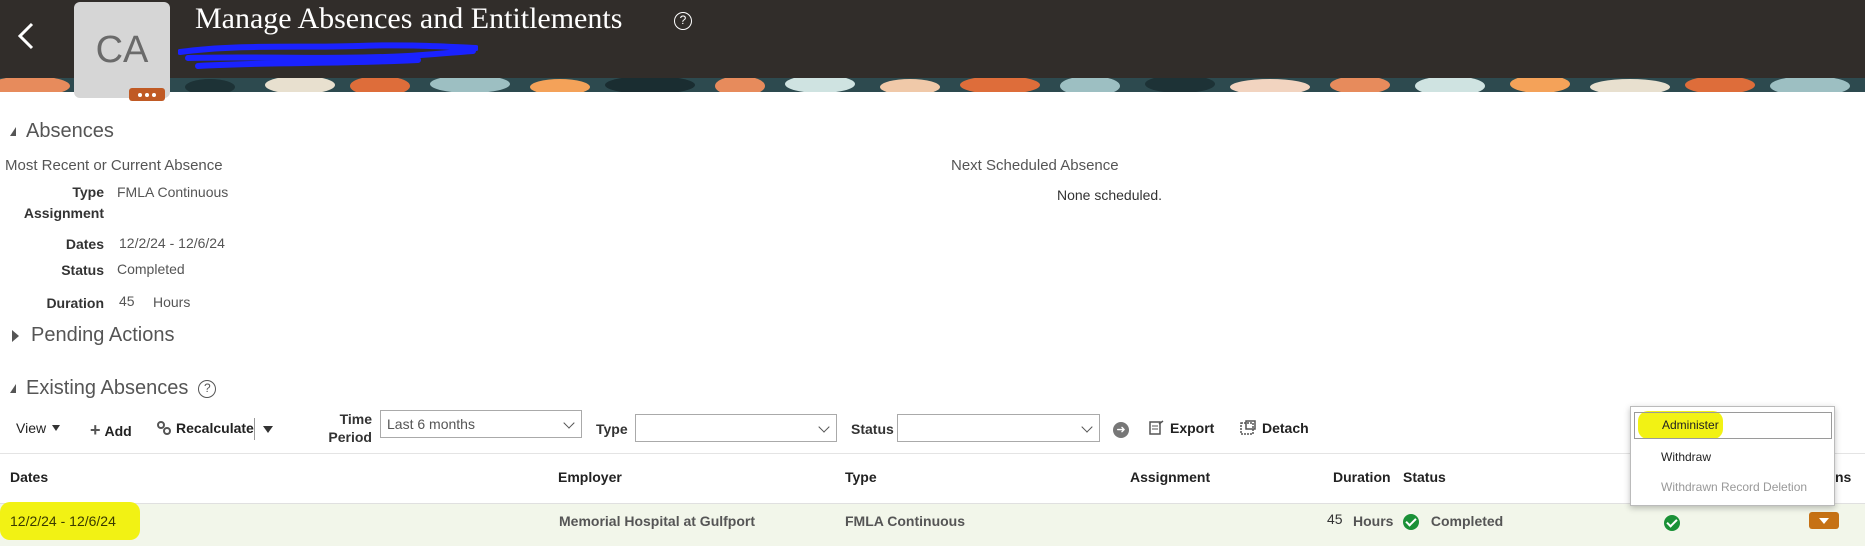 Image resolution: width=1865 pixels, height=546 pixels. Describe the element at coordinates (147, 94) in the screenshot. I see `avatar-more-button` at that location.